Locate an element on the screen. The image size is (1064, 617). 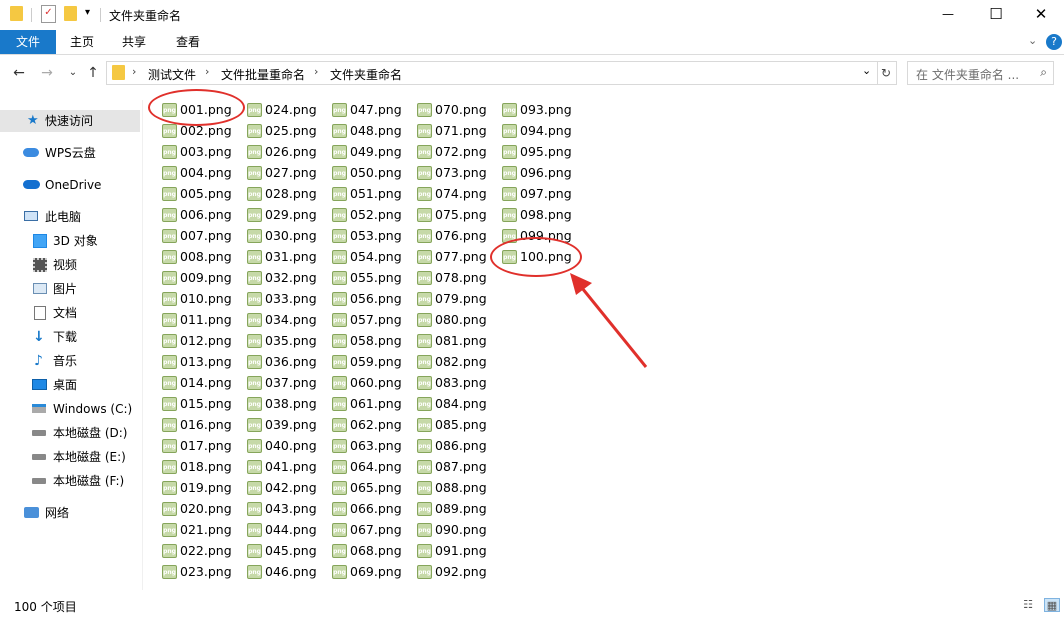
file-item: png 026.png is located at coordinates (287, 152).